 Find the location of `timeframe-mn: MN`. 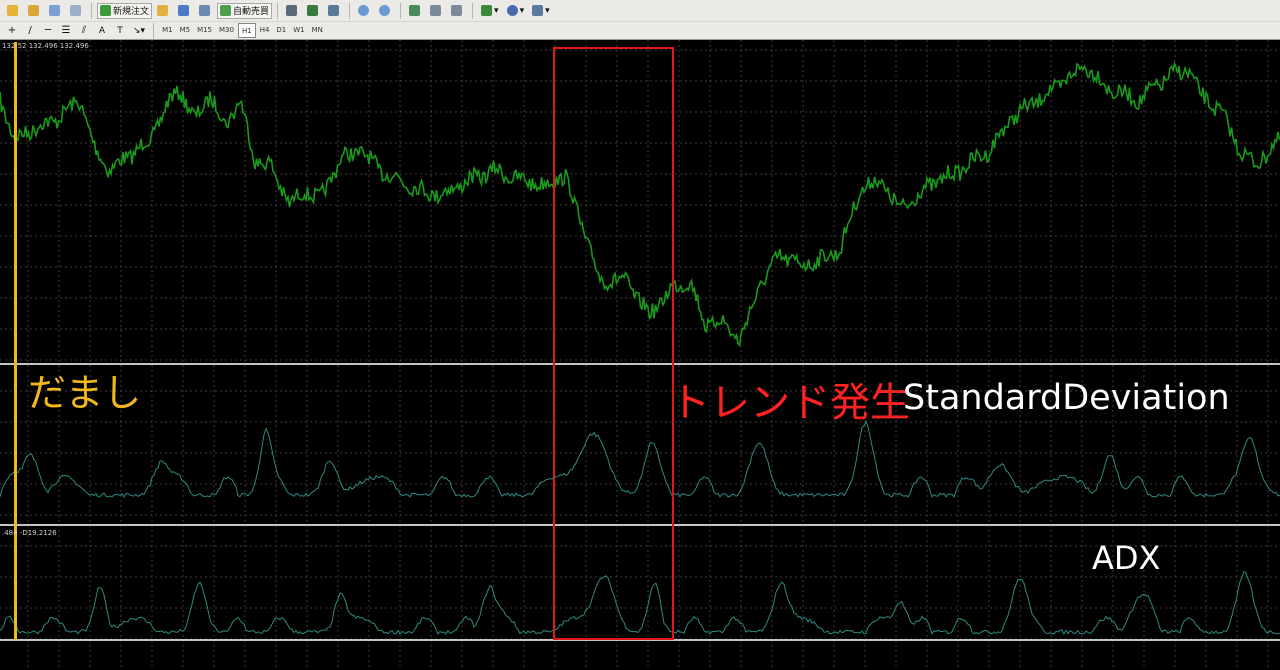

timeframe-mn: MN is located at coordinates (317, 29).